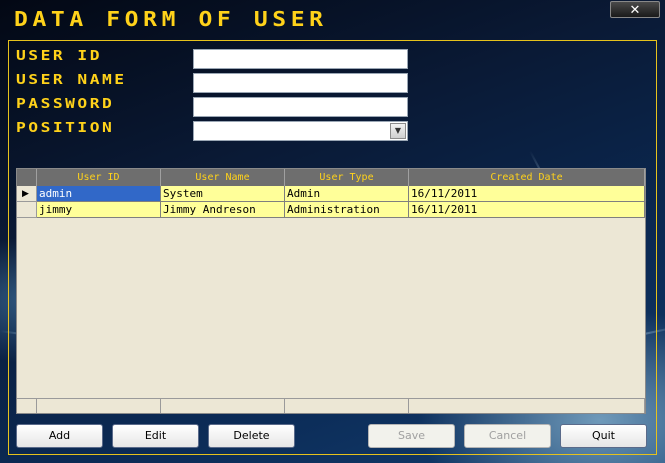  I want to click on cancel-button: Cancel, so click(507, 436).